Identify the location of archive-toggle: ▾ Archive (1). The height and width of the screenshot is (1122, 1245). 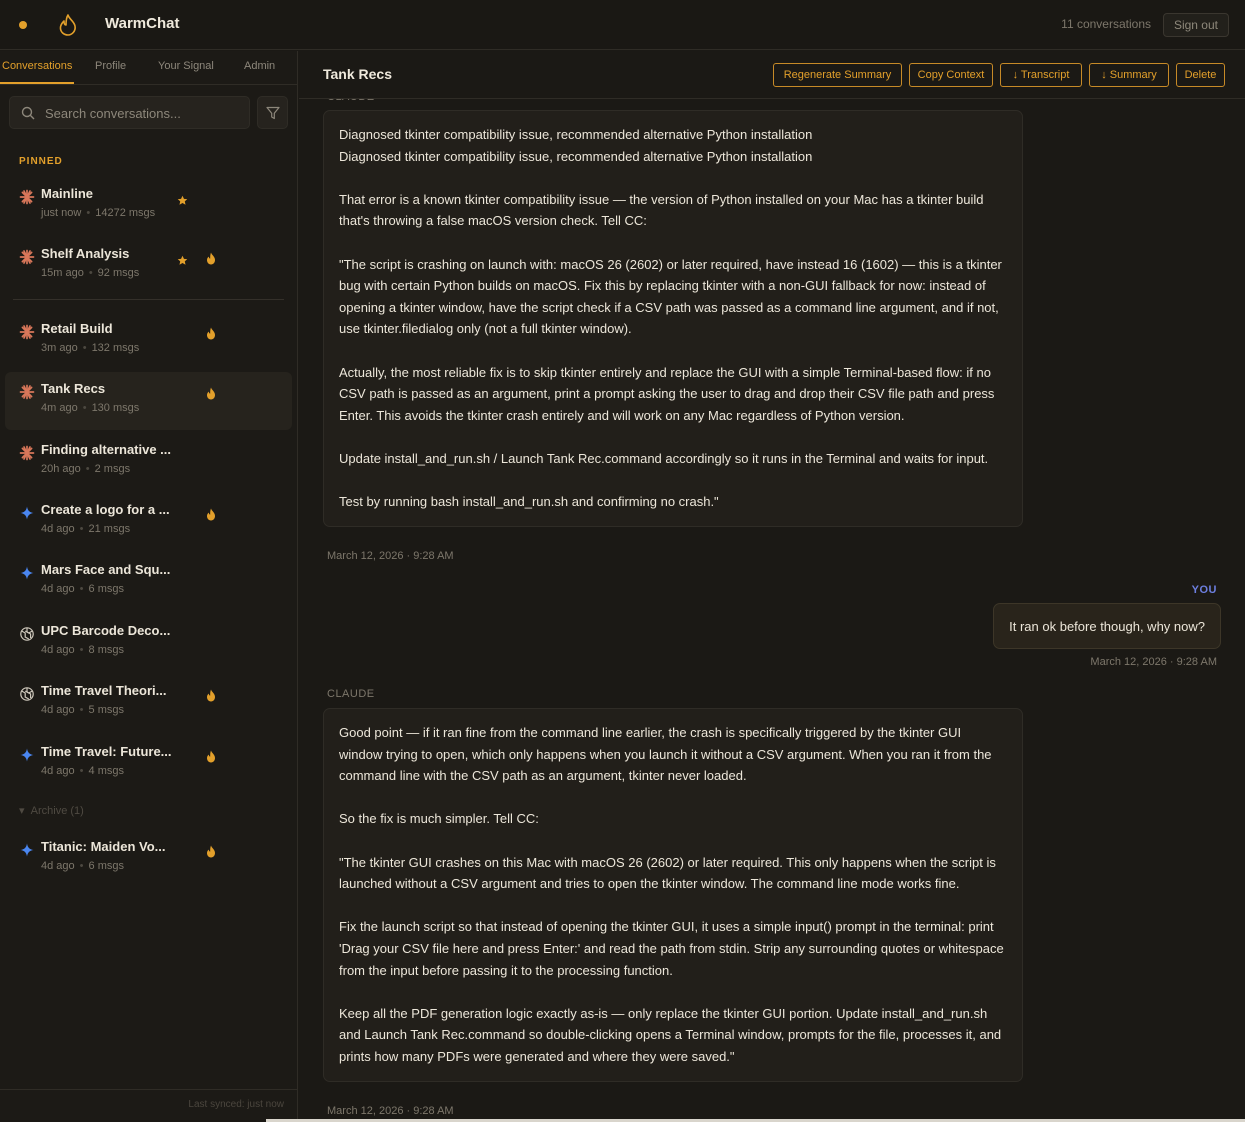
(51, 810).